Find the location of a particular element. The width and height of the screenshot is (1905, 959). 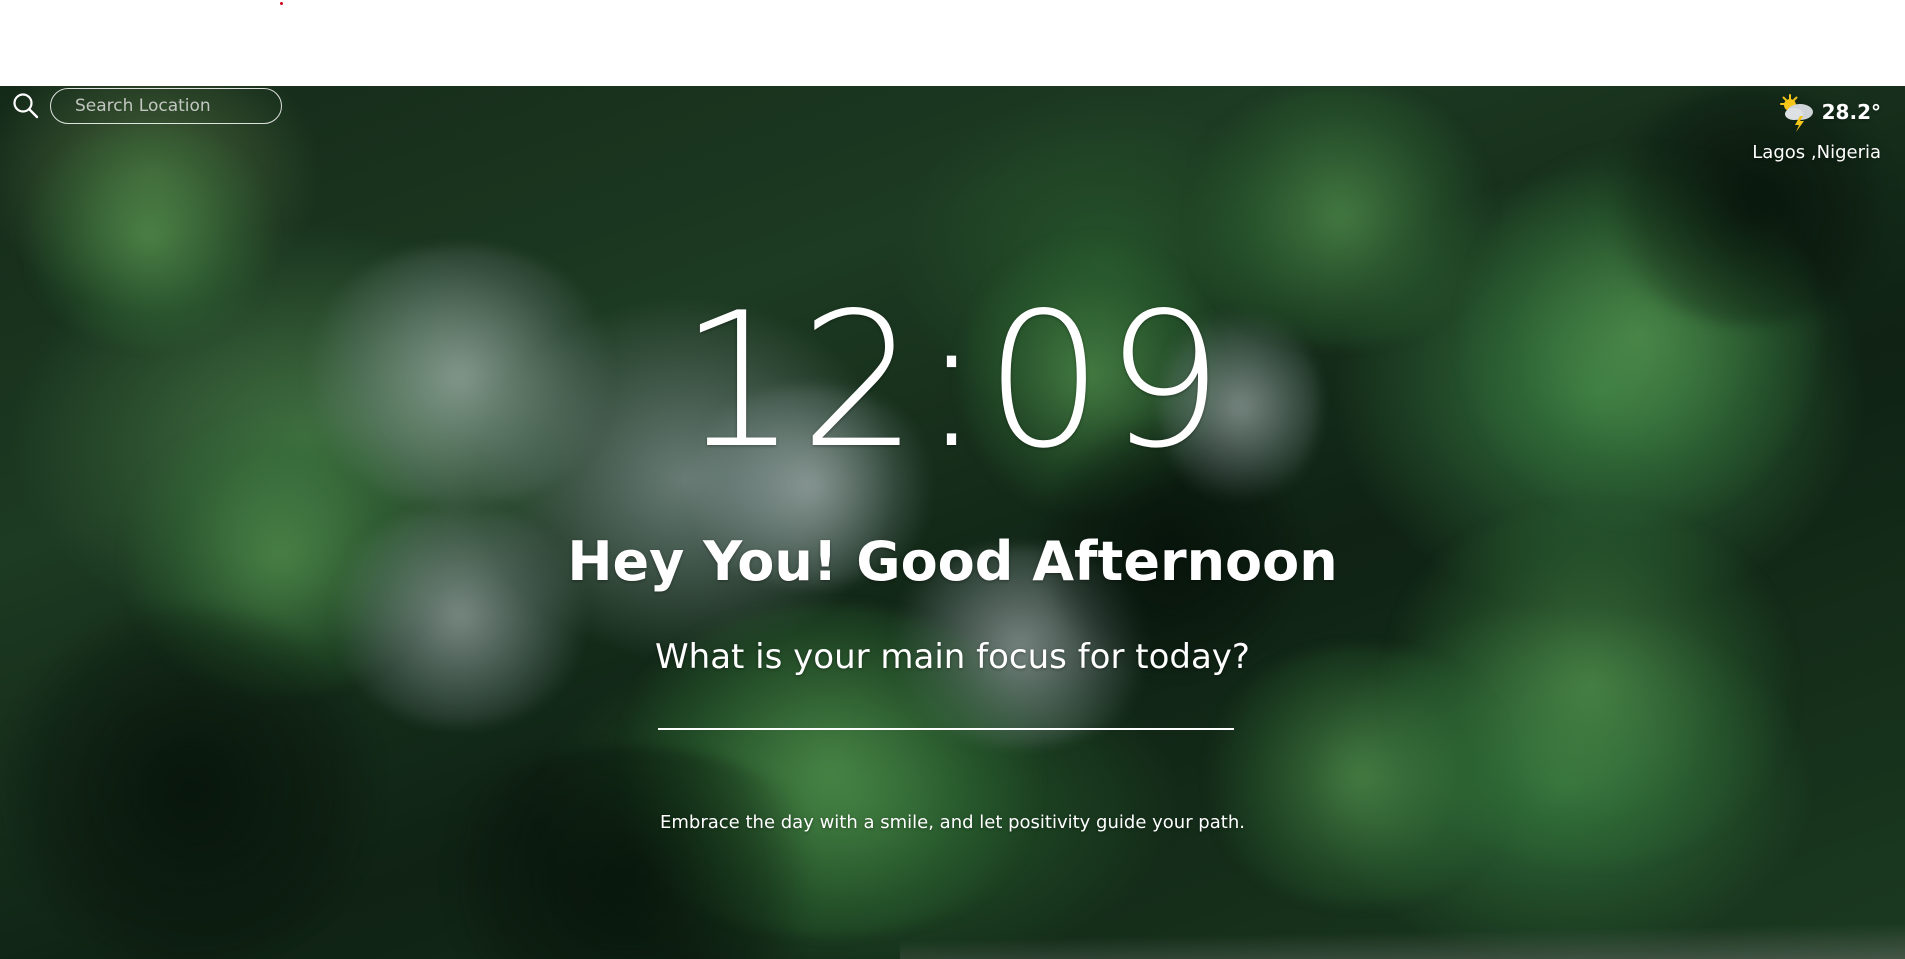

weather-widget: 28.2° Lagos ,Nigeria is located at coordinates (1811, 127).